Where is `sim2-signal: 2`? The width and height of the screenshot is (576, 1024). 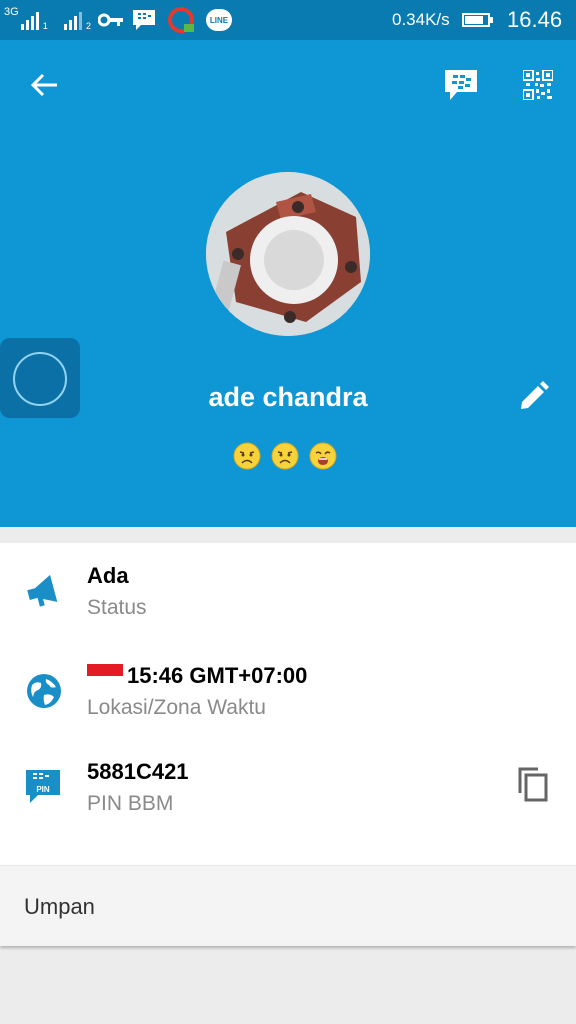
sim2-signal: 2 is located at coordinates (77, 20).